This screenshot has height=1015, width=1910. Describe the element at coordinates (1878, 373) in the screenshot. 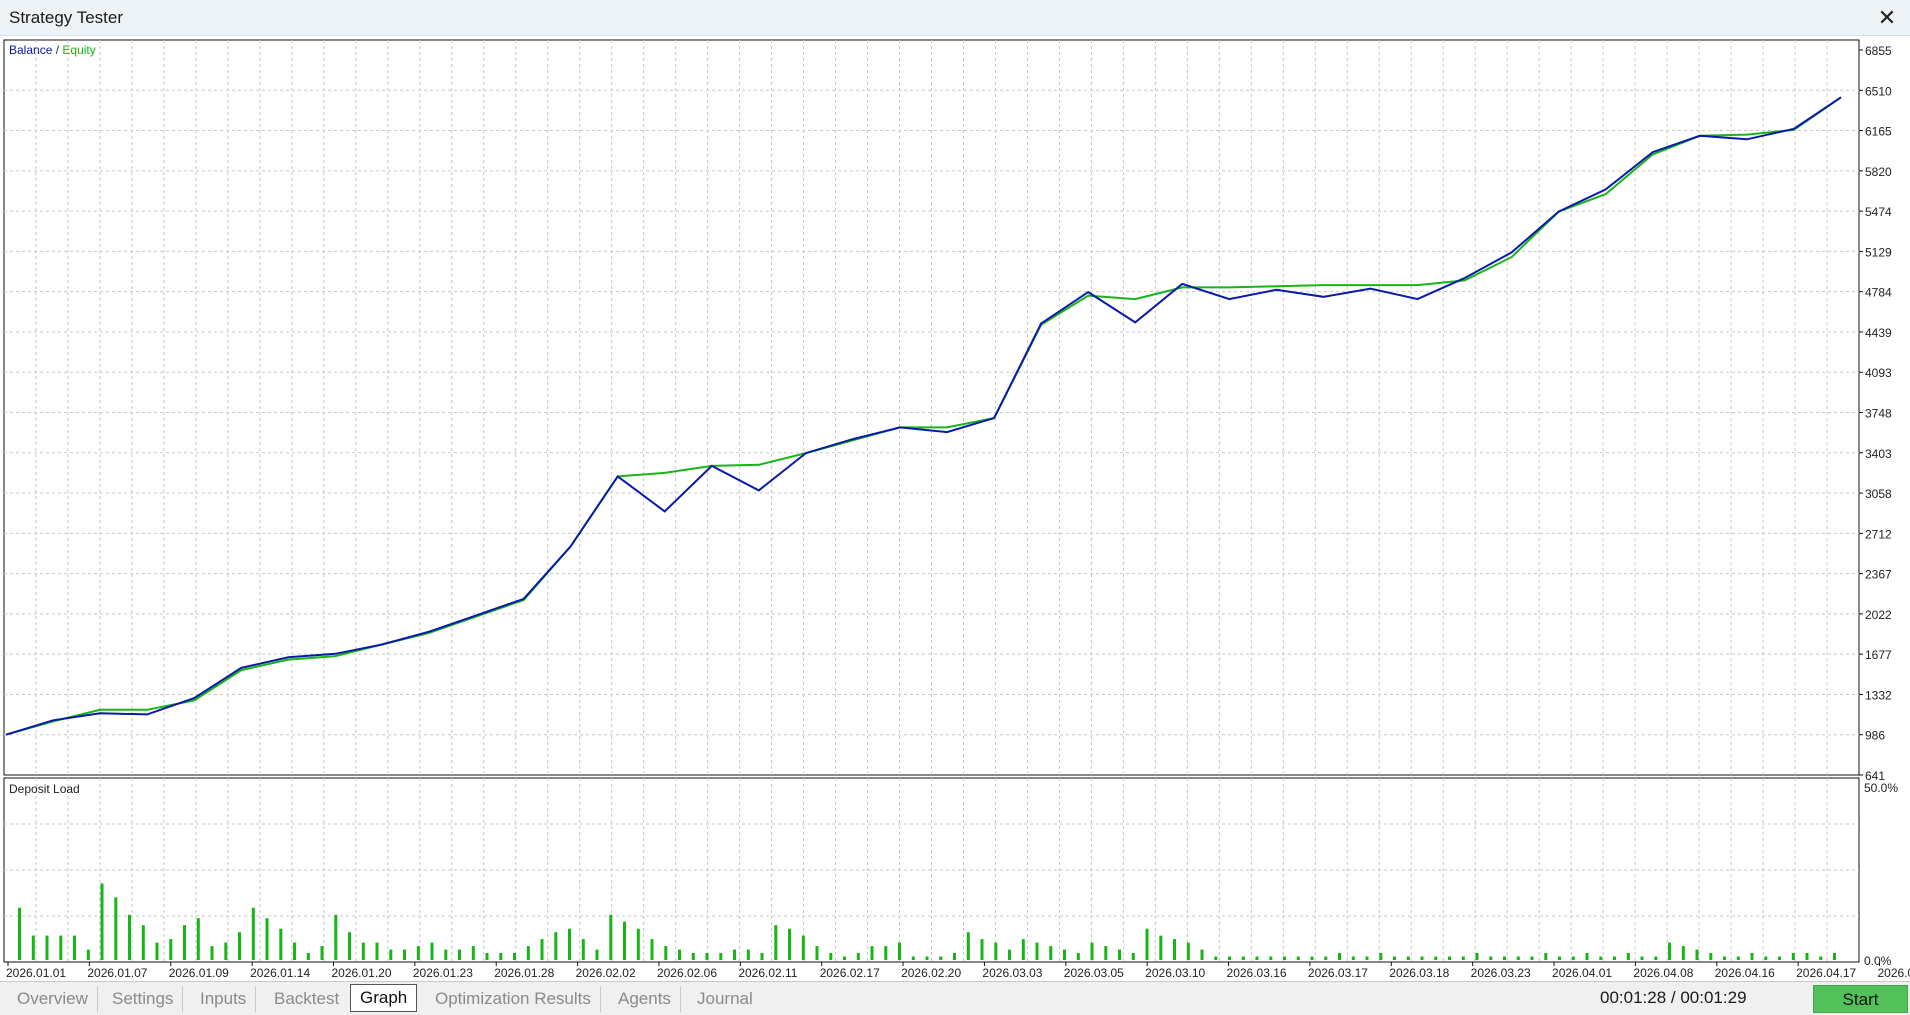

I see `y-tick-label: 4093` at that location.